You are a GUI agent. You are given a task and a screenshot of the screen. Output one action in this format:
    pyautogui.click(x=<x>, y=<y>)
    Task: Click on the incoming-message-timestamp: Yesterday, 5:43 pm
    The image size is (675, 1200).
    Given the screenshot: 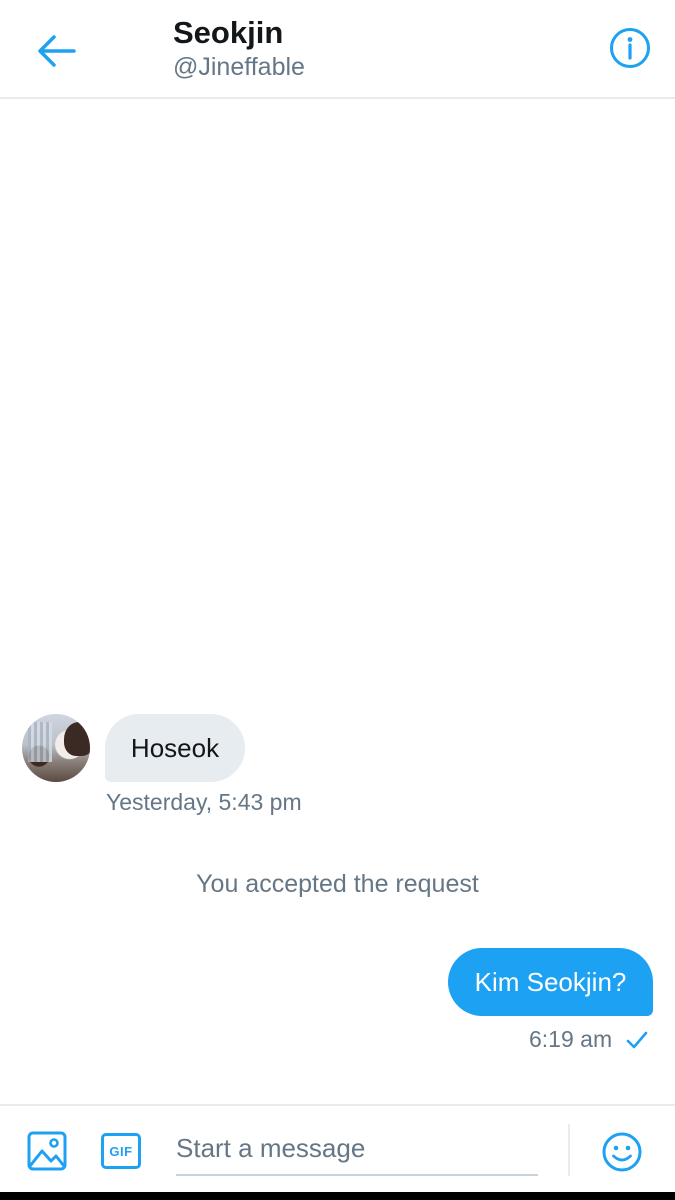 What is the action you would take?
    pyautogui.click(x=204, y=802)
    